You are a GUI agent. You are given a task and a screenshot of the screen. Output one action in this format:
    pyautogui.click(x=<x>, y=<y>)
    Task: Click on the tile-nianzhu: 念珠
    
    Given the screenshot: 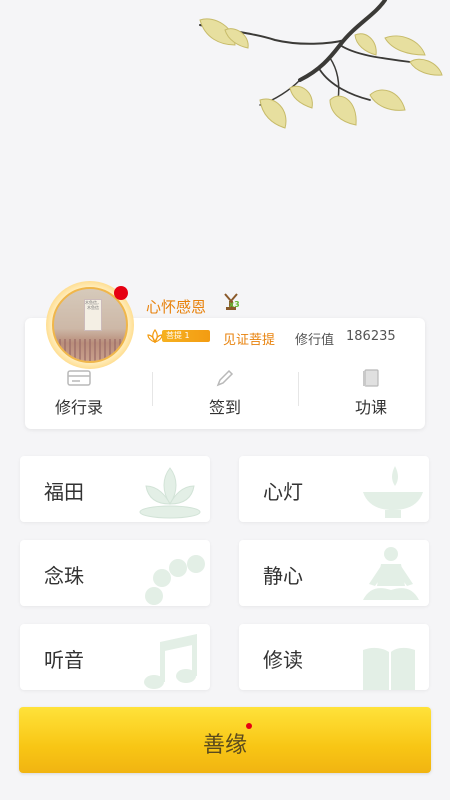 What is the action you would take?
    pyautogui.click(x=115, y=573)
    